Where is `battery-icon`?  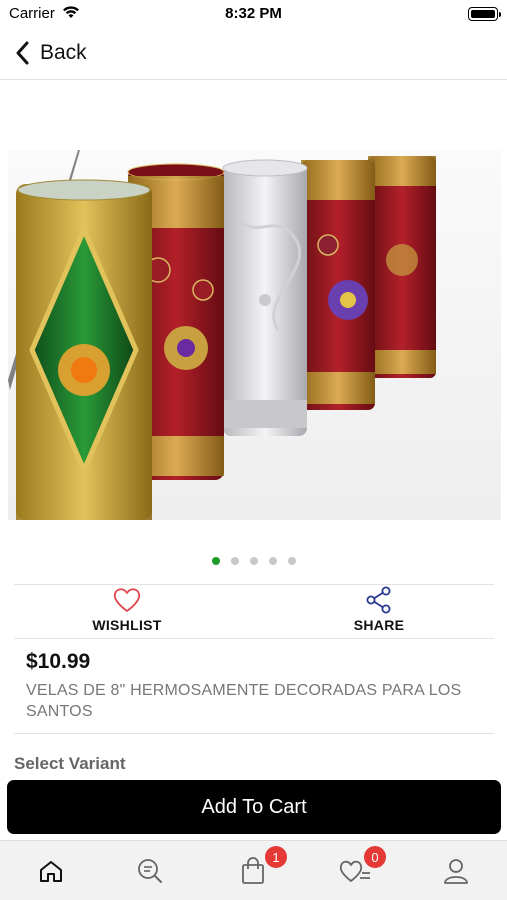 battery-icon is located at coordinates (484, 14).